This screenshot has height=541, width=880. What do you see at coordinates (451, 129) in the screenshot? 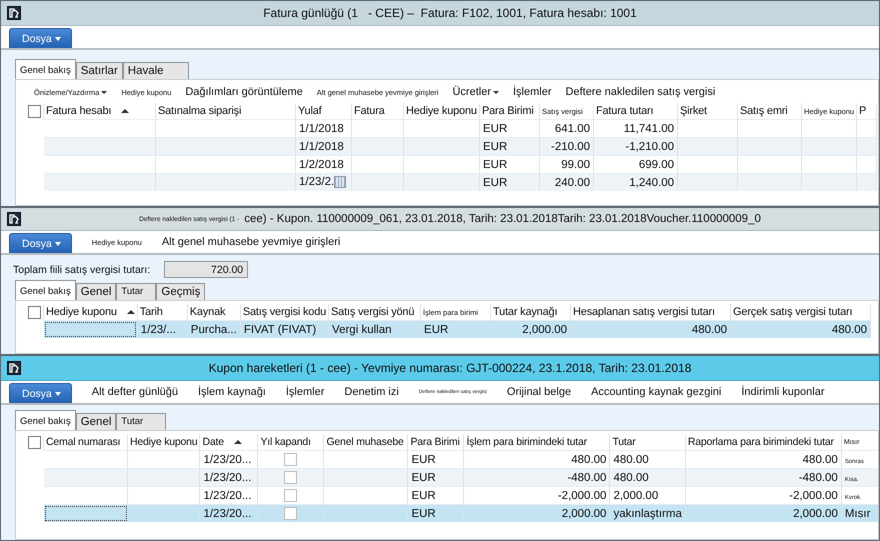
I see `table-row: 1/1/2018 EUR 641.00 11,741.00` at bounding box center [451, 129].